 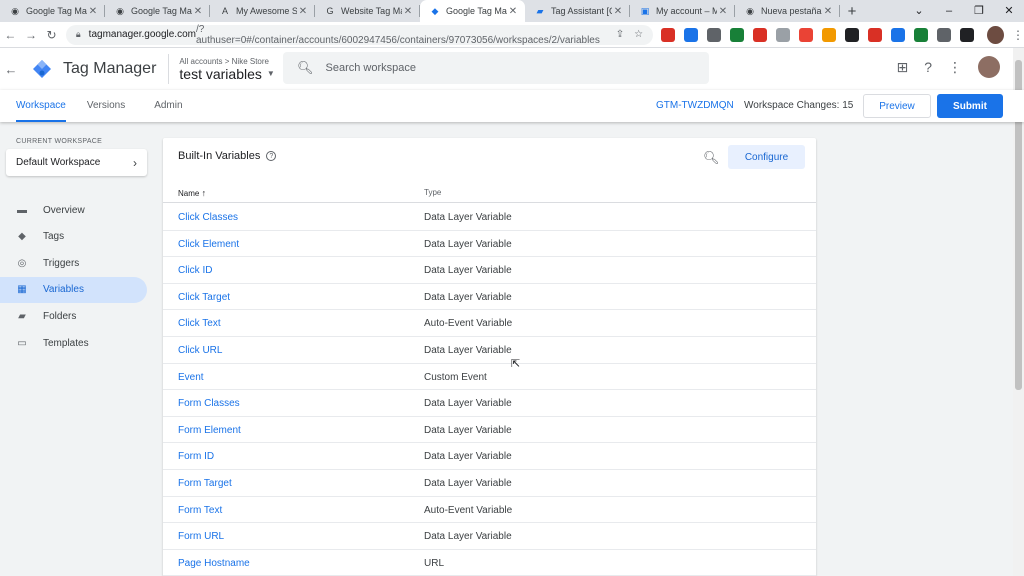 What do you see at coordinates (201, 536) in the screenshot?
I see `variable-name-link: Form URL` at bounding box center [201, 536].